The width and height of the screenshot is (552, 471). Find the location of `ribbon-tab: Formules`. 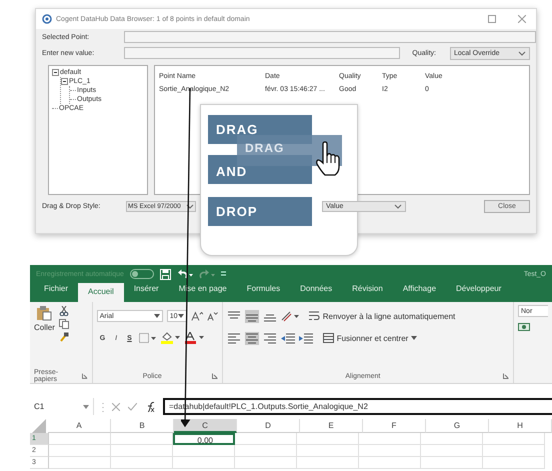

ribbon-tab: Formules is located at coordinates (263, 293).